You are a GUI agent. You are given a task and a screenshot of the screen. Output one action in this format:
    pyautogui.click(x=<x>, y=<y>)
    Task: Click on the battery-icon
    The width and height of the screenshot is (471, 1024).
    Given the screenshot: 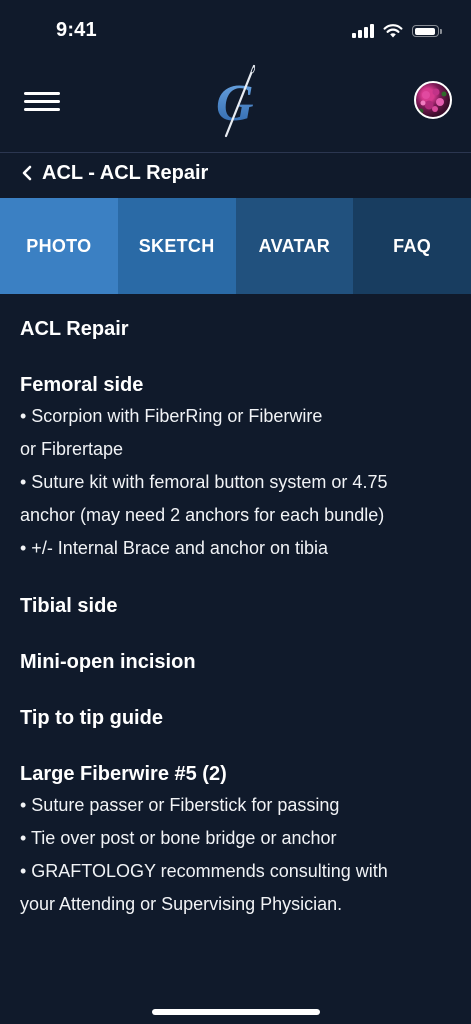 What is the action you would take?
    pyautogui.click(x=427, y=31)
    